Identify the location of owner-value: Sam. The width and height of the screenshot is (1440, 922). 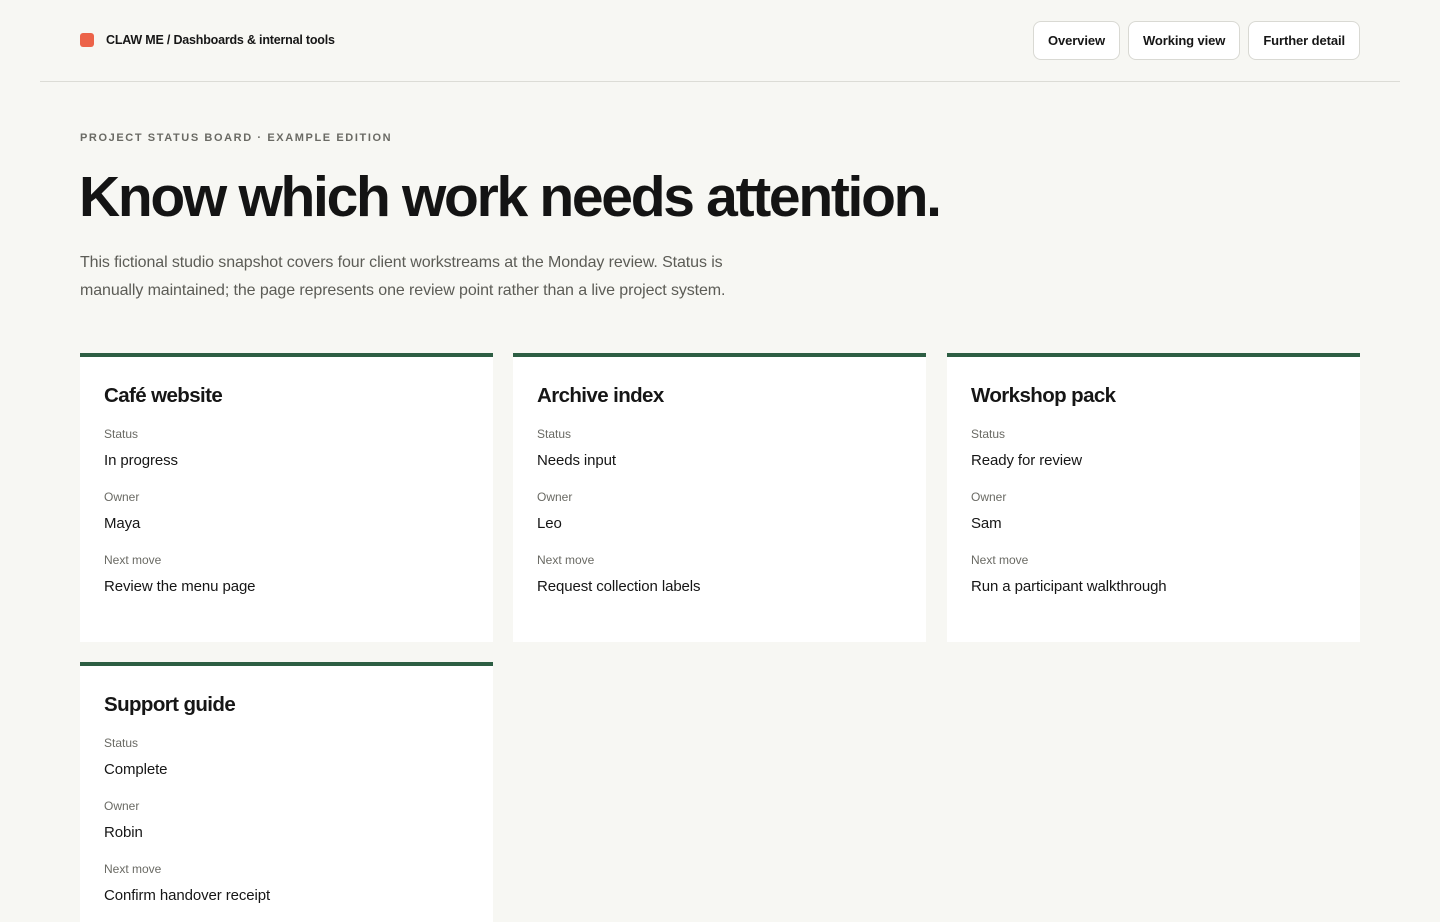
(986, 523).